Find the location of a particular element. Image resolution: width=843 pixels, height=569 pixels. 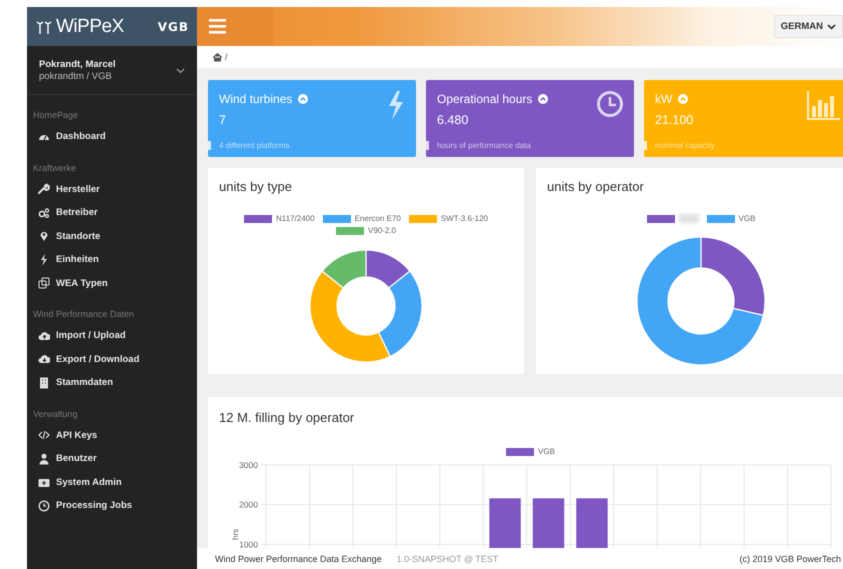

org-logo: VGB is located at coordinates (173, 27).